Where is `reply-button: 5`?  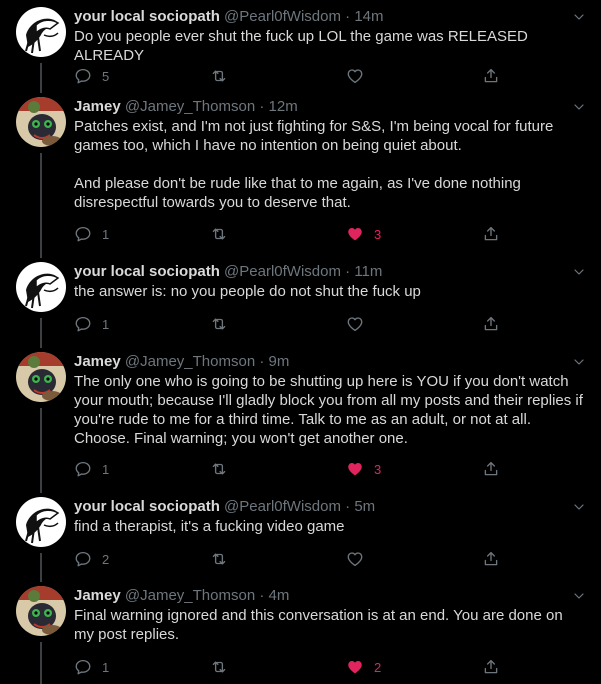
reply-button: 5 is located at coordinates (91, 76).